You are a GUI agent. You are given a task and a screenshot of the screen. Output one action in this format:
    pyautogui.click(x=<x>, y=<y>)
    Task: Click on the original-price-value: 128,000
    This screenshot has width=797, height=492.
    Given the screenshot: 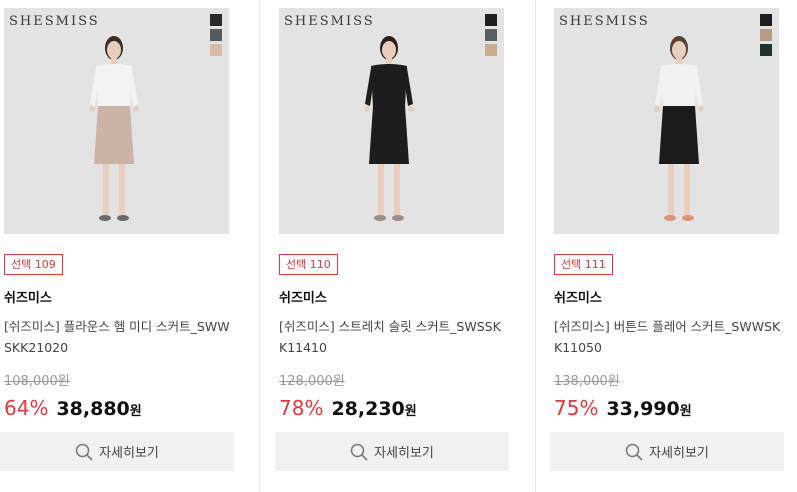 What is the action you would take?
    pyautogui.click(x=306, y=381)
    